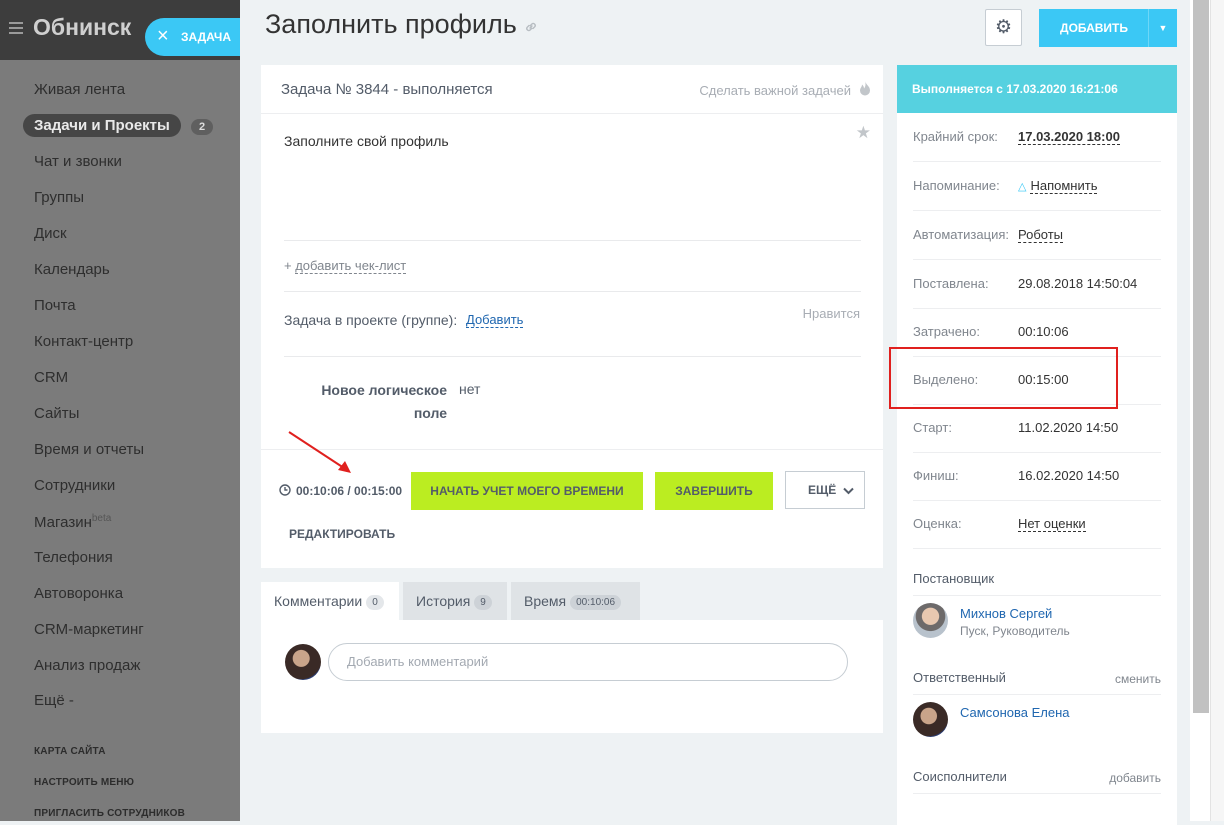 The width and height of the screenshot is (1224, 825). I want to click on edit-link: РЕДАКТИРОВАТЬ, so click(342, 534).